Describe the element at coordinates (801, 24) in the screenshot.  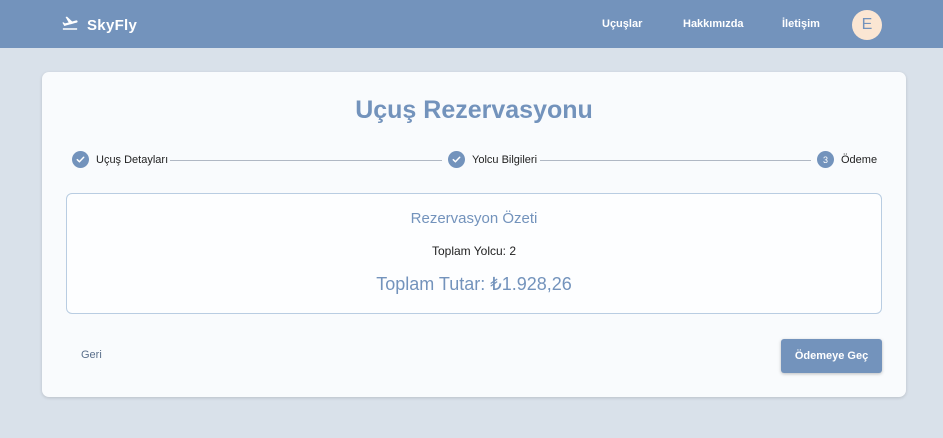
I see `nav-link-contact: İletişim` at that location.